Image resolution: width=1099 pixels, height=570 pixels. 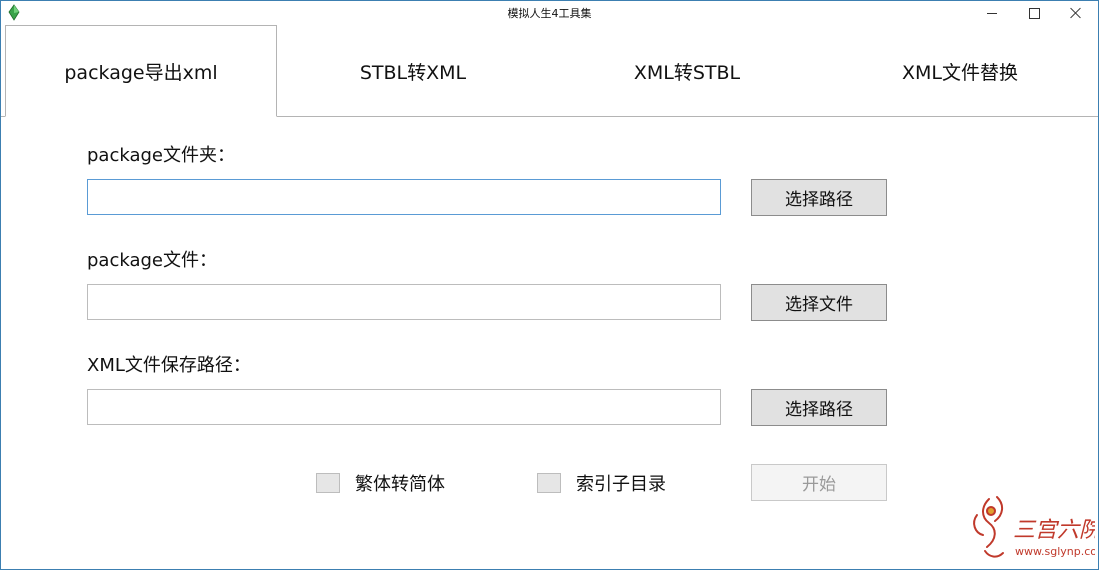 I want to click on maximize-button, so click(x=1034, y=13).